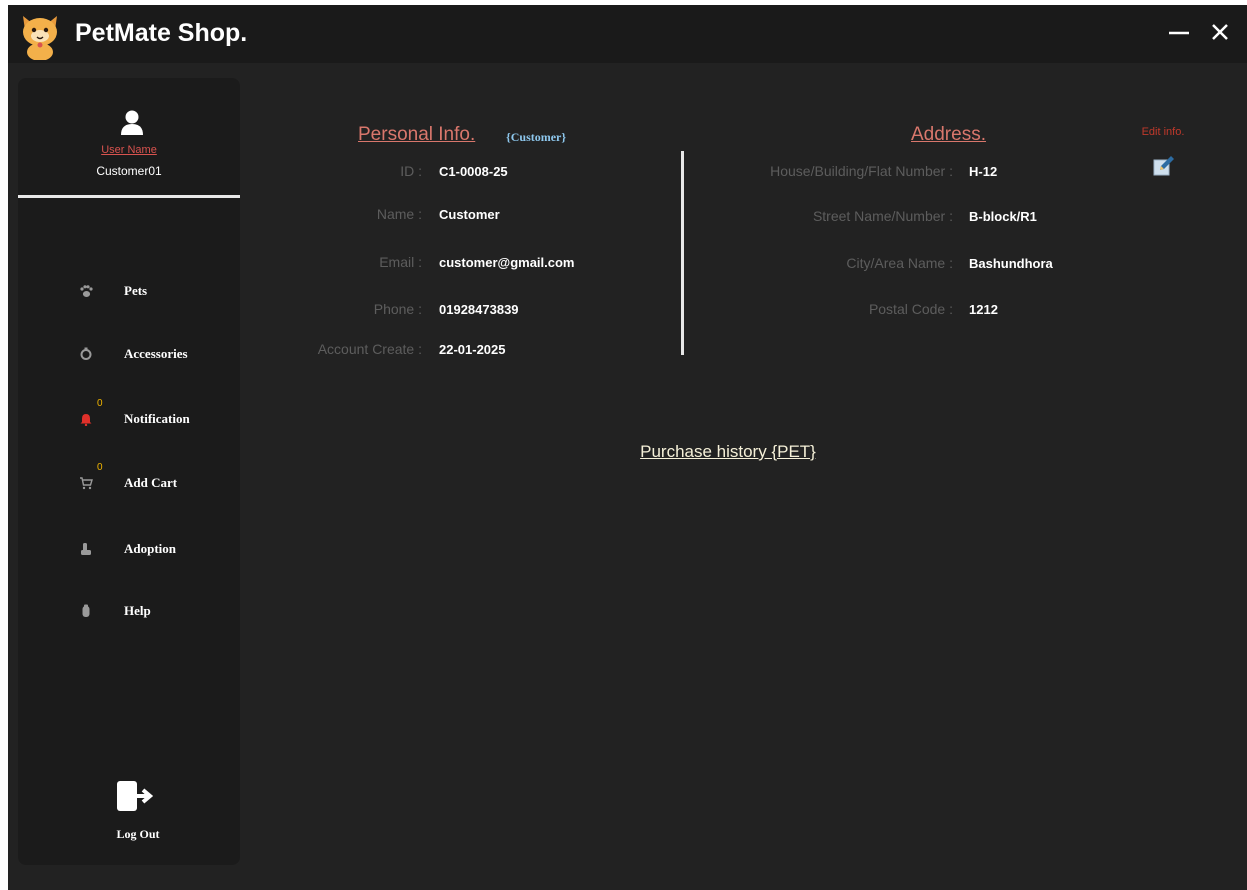  What do you see at coordinates (910, 309) in the screenshot?
I see `postal-code-label: Postal Code :` at bounding box center [910, 309].